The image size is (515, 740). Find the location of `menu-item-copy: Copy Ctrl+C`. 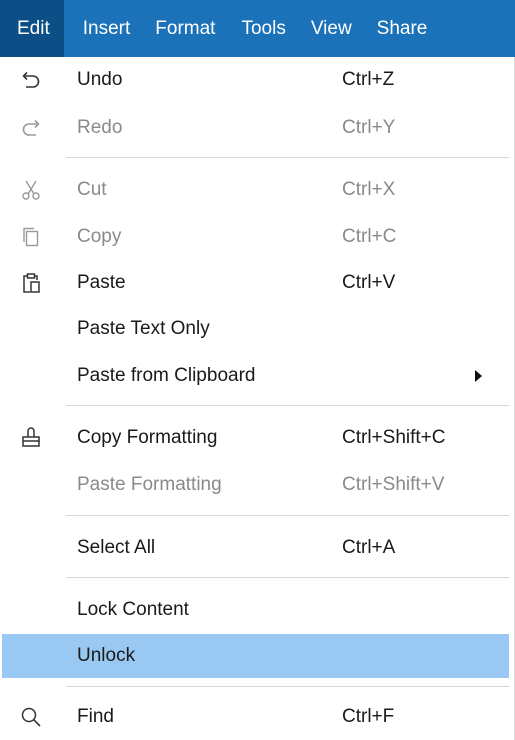

menu-item-copy: Copy Ctrl+C is located at coordinates (256, 237).